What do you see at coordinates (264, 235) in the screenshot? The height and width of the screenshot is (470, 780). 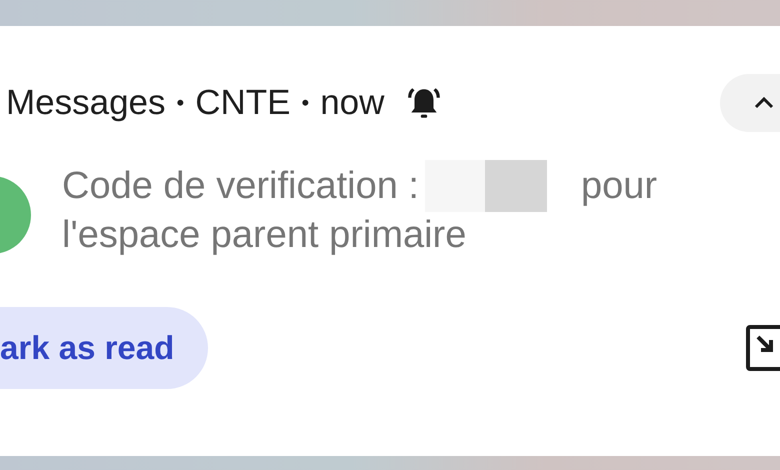 I see `message-text: l'espace parent primaire` at bounding box center [264, 235].